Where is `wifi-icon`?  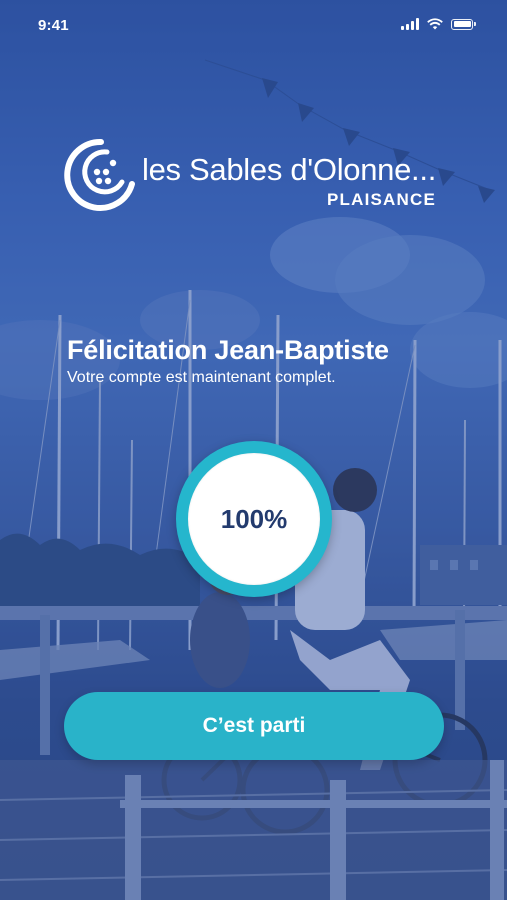
wifi-icon is located at coordinates (435, 24).